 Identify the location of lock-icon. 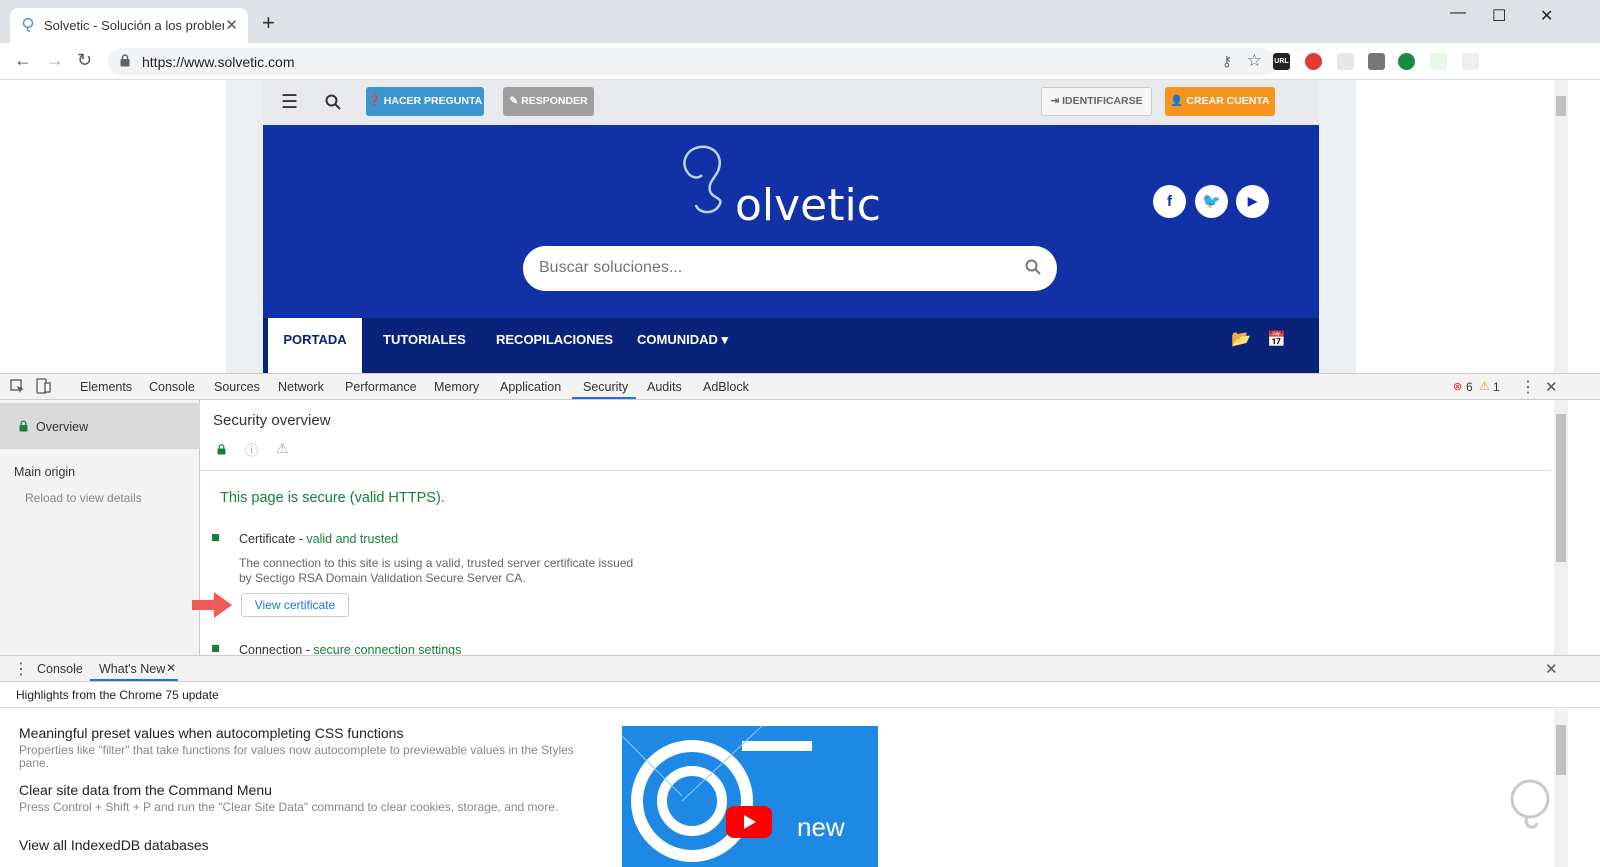
(125, 60).